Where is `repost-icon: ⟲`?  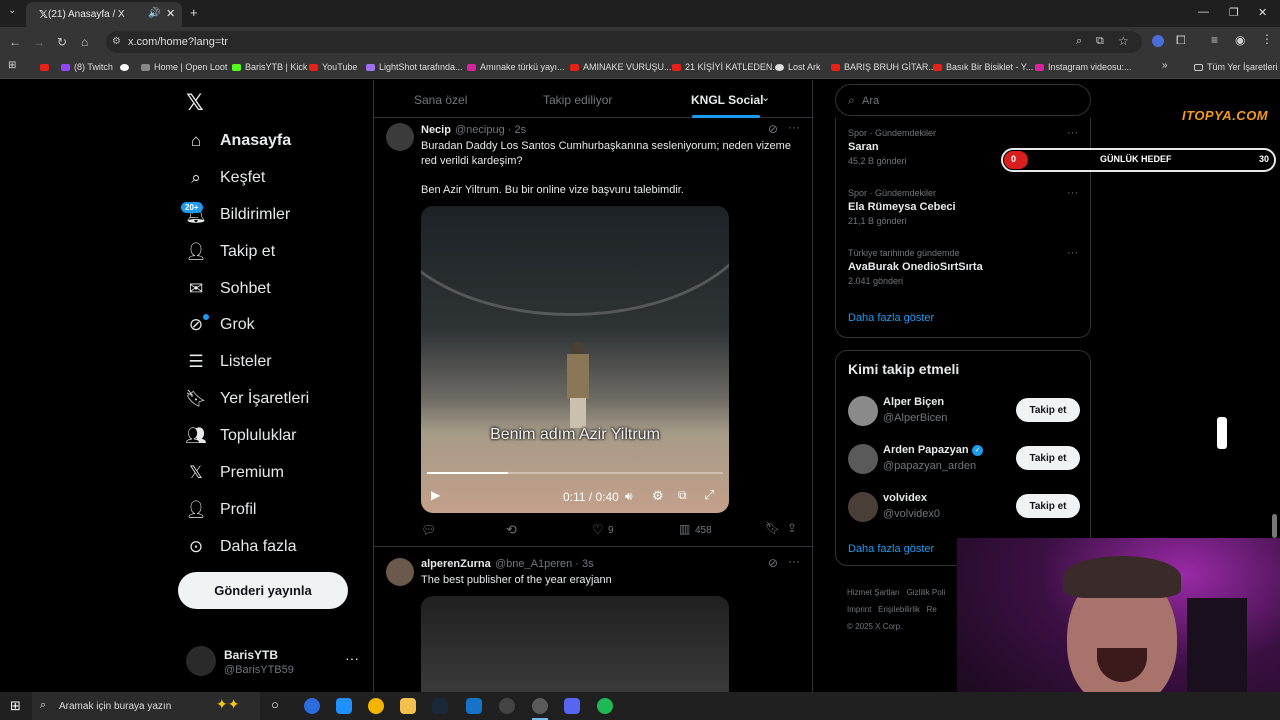 repost-icon: ⟲ is located at coordinates (511, 530).